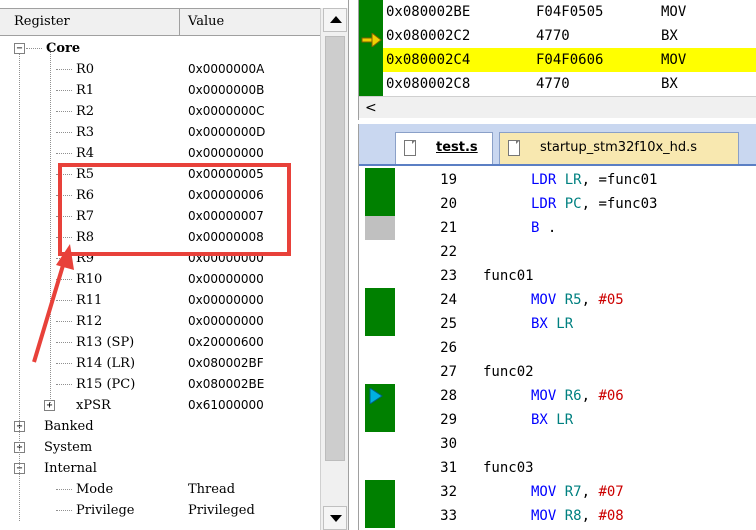 Image resolution: width=756 pixels, height=530 pixels. I want to click on register-value: Thread, so click(211, 489).